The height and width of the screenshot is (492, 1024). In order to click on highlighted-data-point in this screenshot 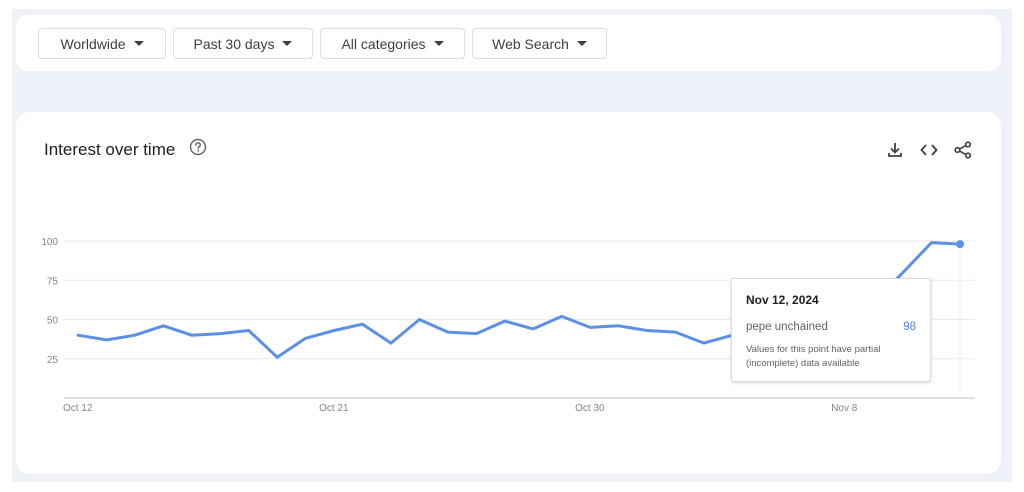, I will do `click(960, 244)`.